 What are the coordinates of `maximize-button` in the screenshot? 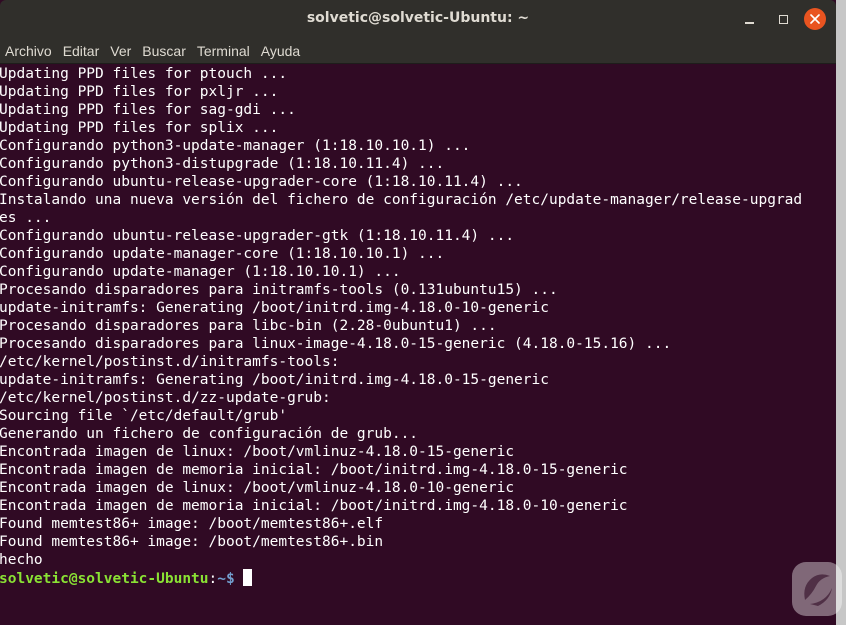 It's located at (783, 19).